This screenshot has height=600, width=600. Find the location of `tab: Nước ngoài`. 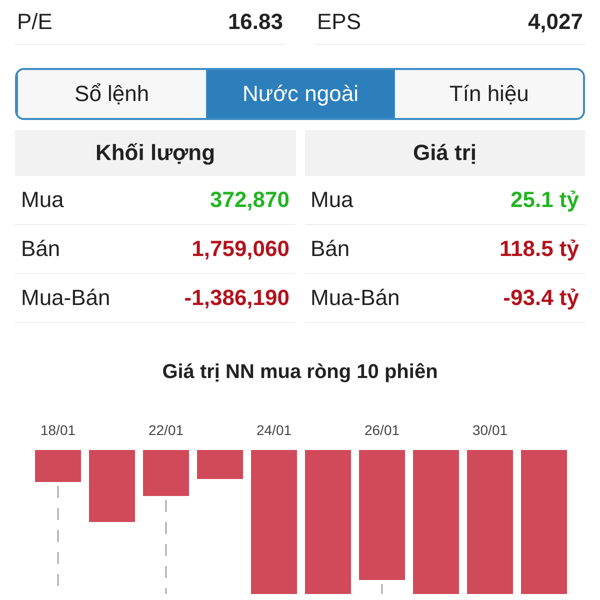

tab: Nước ngoài is located at coordinates (300, 94).